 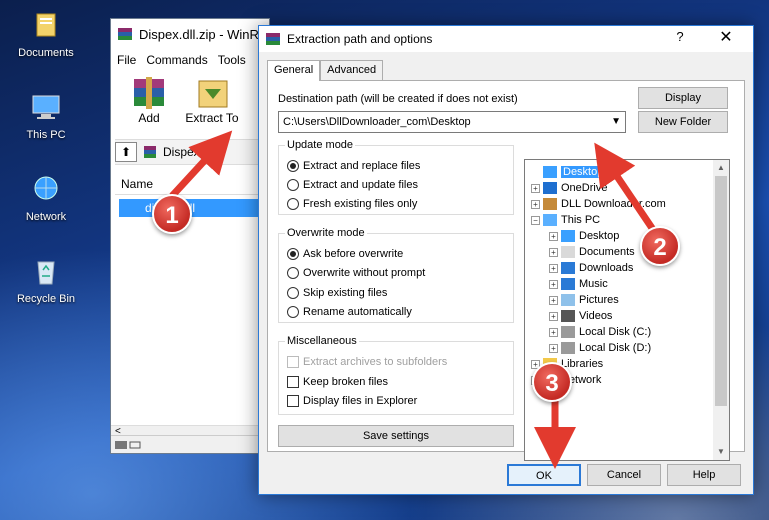 I want to click on tree-item: + DLL Downloader.com, so click(x=598, y=204).